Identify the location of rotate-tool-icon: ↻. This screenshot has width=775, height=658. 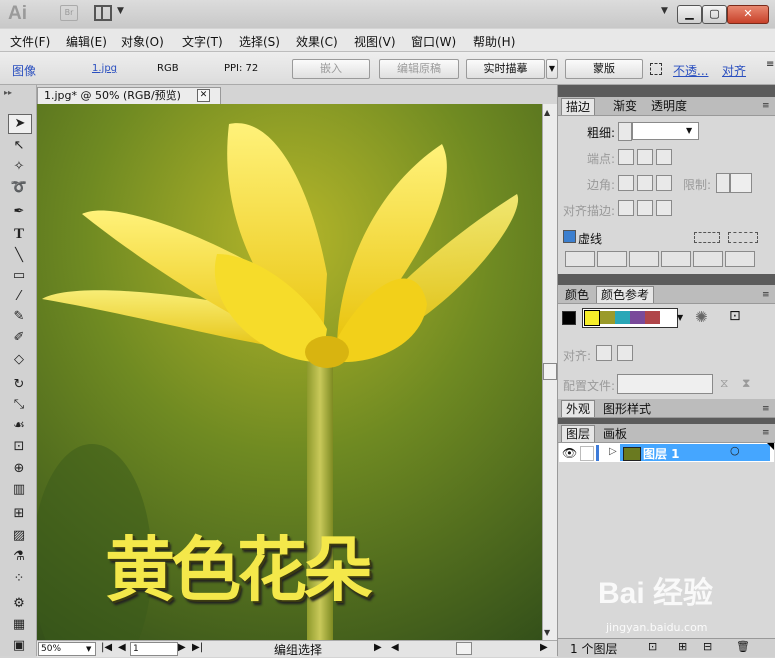
(19, 385).